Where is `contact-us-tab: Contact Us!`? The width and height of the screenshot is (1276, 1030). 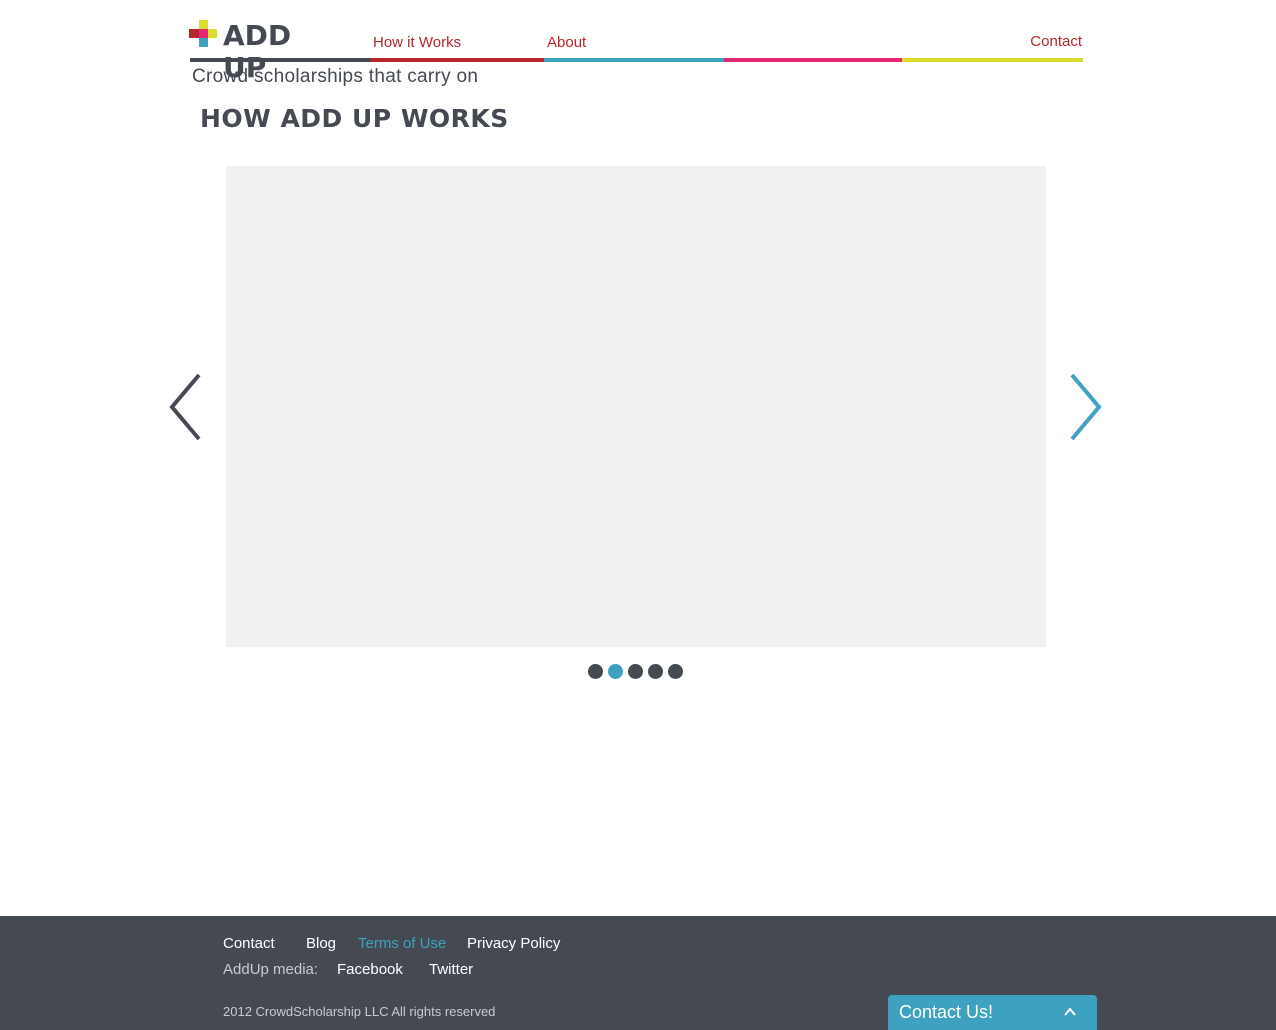
contact-us-tab: Contact Us! is located at coordinates (992, 1012).